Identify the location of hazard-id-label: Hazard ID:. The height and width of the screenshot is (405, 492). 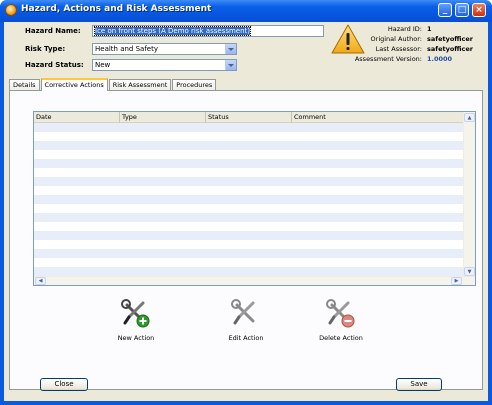
(404, 29).